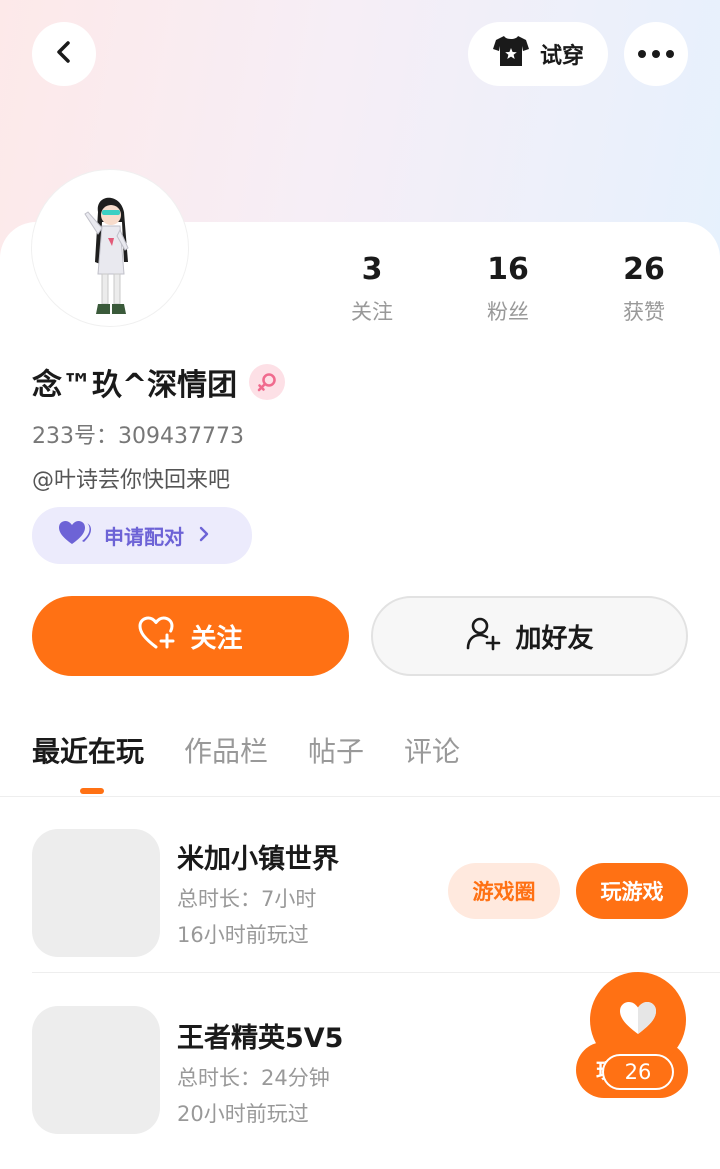 This screenshot has width=720, height=1169. I want to click on stat-followers-count: 16, so click(508, 269).